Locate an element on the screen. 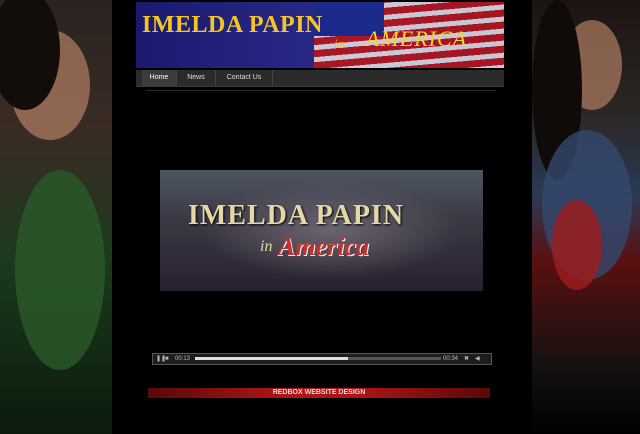 This screenshot has height=434, width=640. volume-icon: ◀ is located at coordinates (477, 359).